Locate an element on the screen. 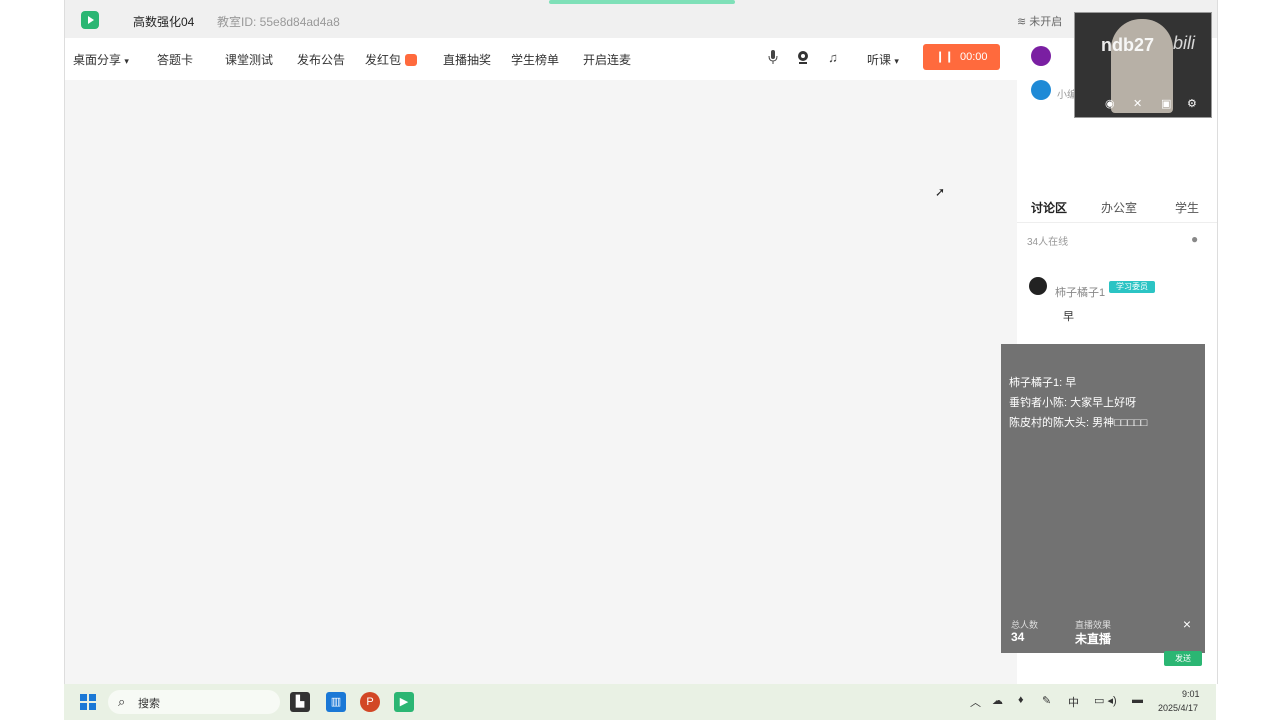  overlay-message: 陈皮村的陈大头: 男神□□□□□ is located at coordinates (1078, 423).